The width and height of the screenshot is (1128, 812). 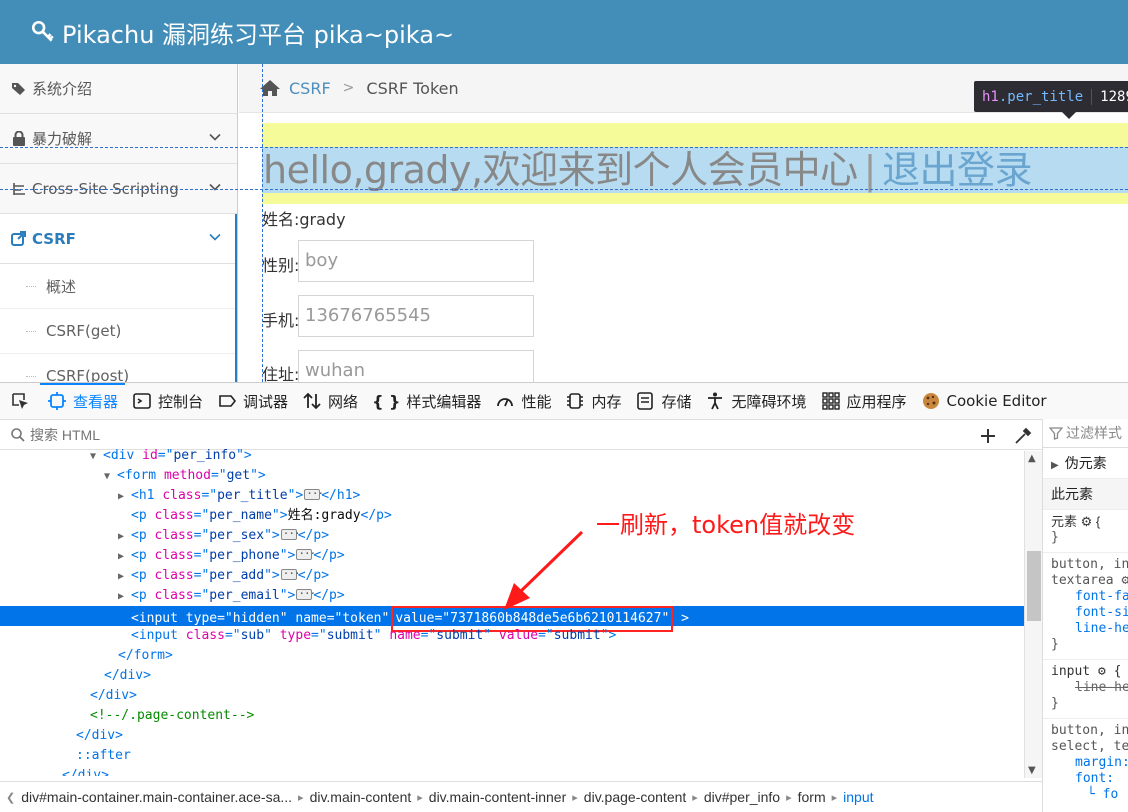 I want to click on rule-property: margin:, so click(x=1085, y=763).